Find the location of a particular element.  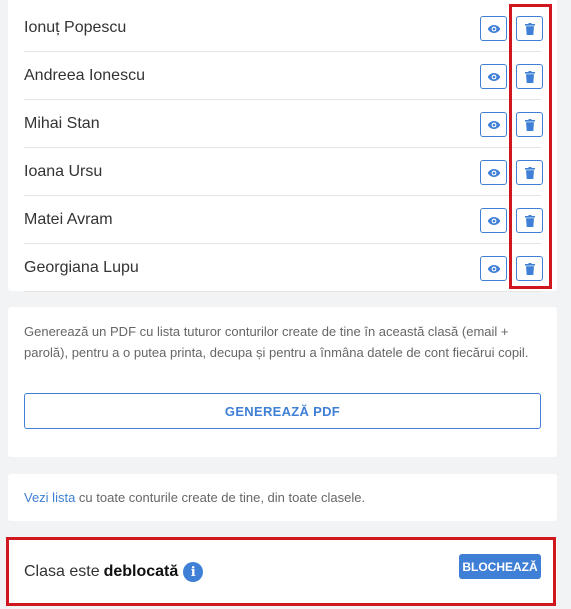

view-list-link: Vezi lista is located at coordinates (49, 497).